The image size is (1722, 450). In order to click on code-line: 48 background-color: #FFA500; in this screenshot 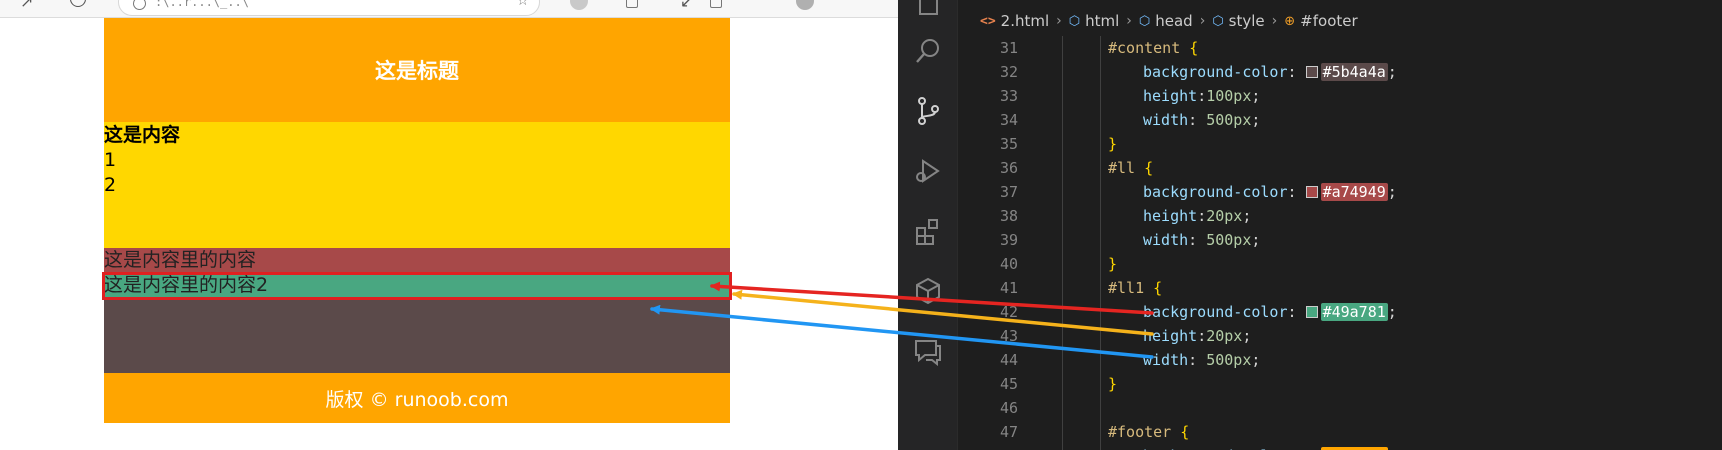, I will do `click(1340, 447)`.